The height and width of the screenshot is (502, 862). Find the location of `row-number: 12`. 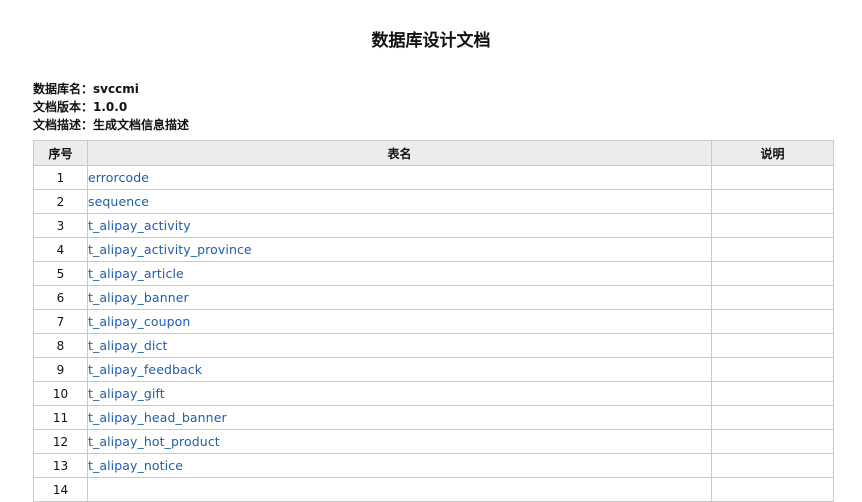

row-number: 12 is located at coordinates (60, 441).